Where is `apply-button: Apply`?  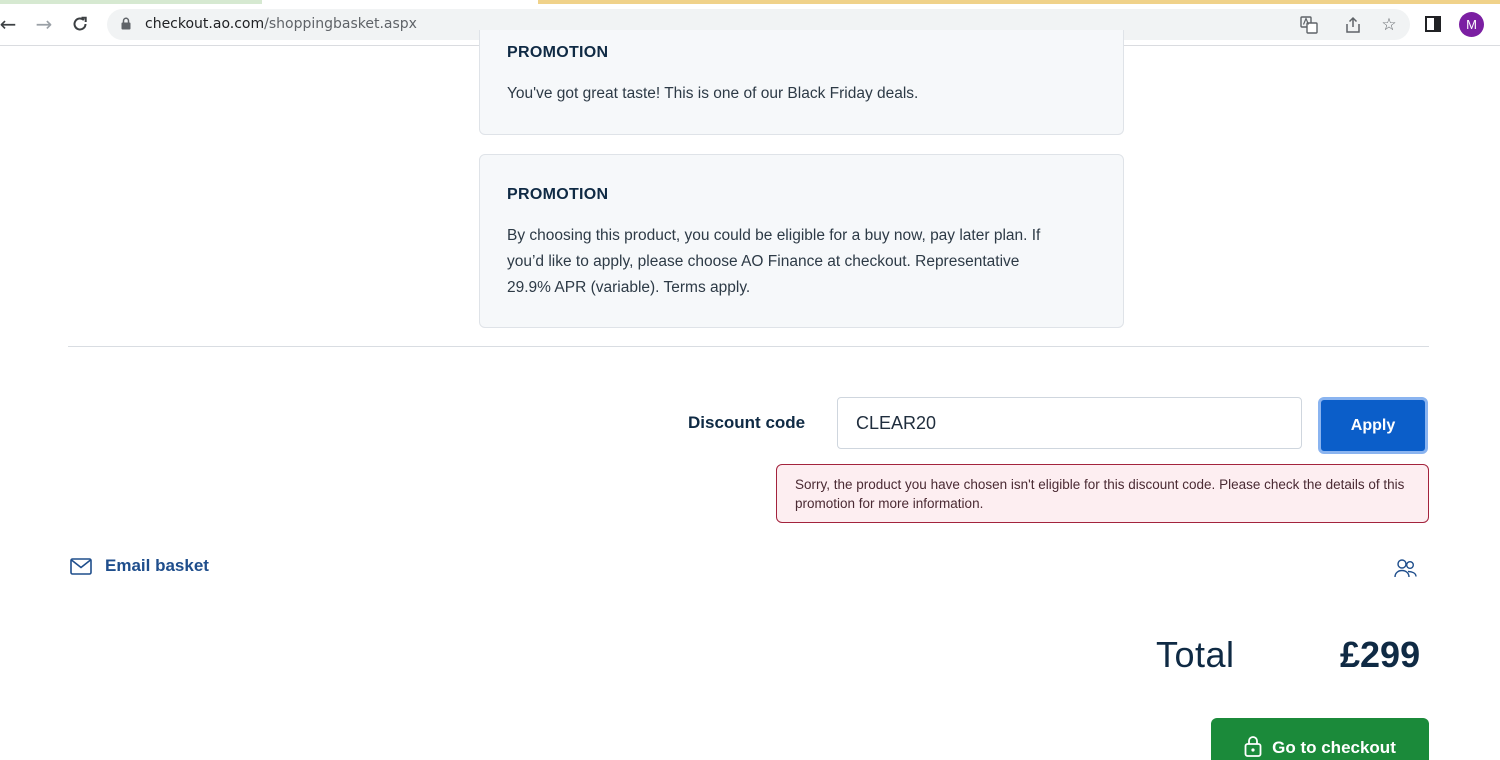
apply-button: Apply is located at coordinates (1373, 425).